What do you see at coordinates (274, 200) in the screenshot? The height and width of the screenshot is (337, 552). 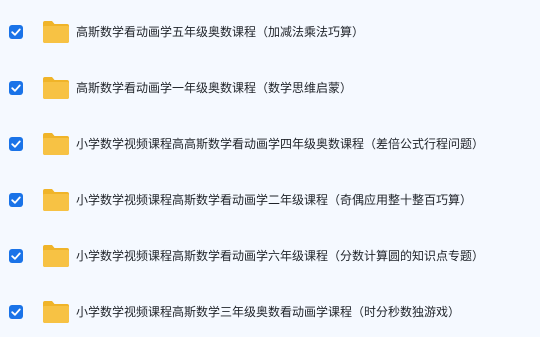 I see `file-name: 小学数学视频课程高斯数学看动画学二年级课程（奇偶应用整十整百巧算）` at bounding box center [274, 200].